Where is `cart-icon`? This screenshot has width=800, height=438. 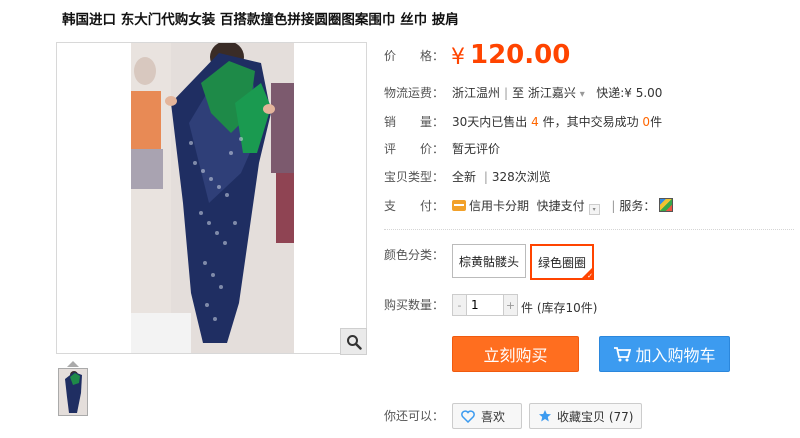
cart-icon is located at coordinates (623, 354).